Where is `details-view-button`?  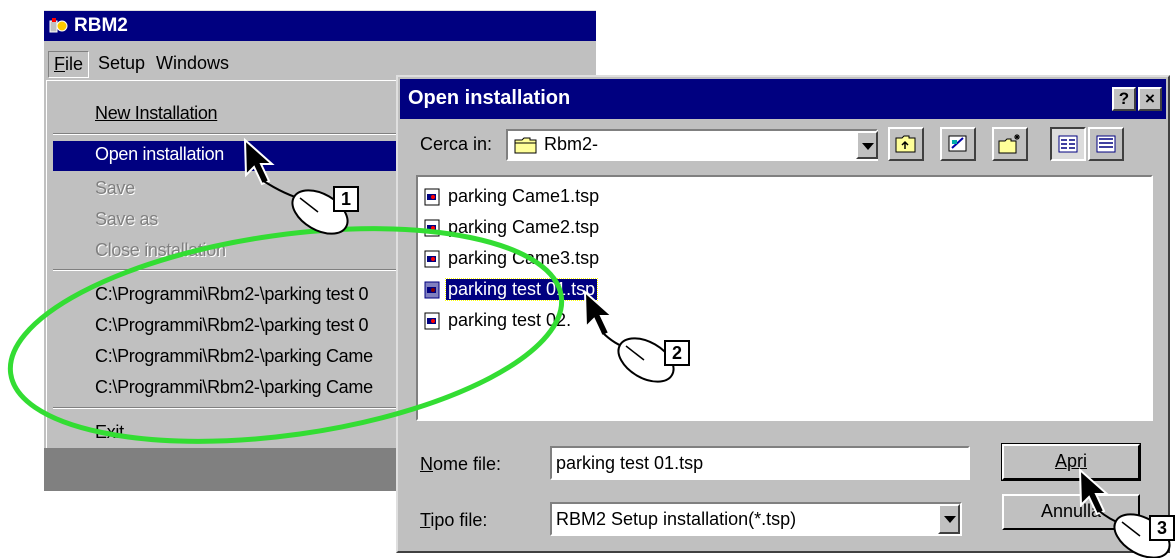
details-view-button is located at coordinates (1106, 144).